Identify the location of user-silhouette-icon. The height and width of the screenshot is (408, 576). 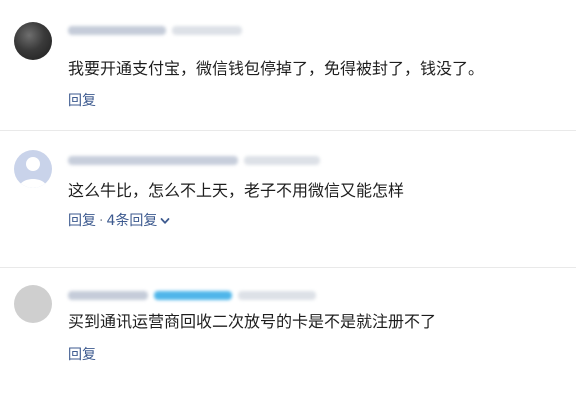
(33, 172).